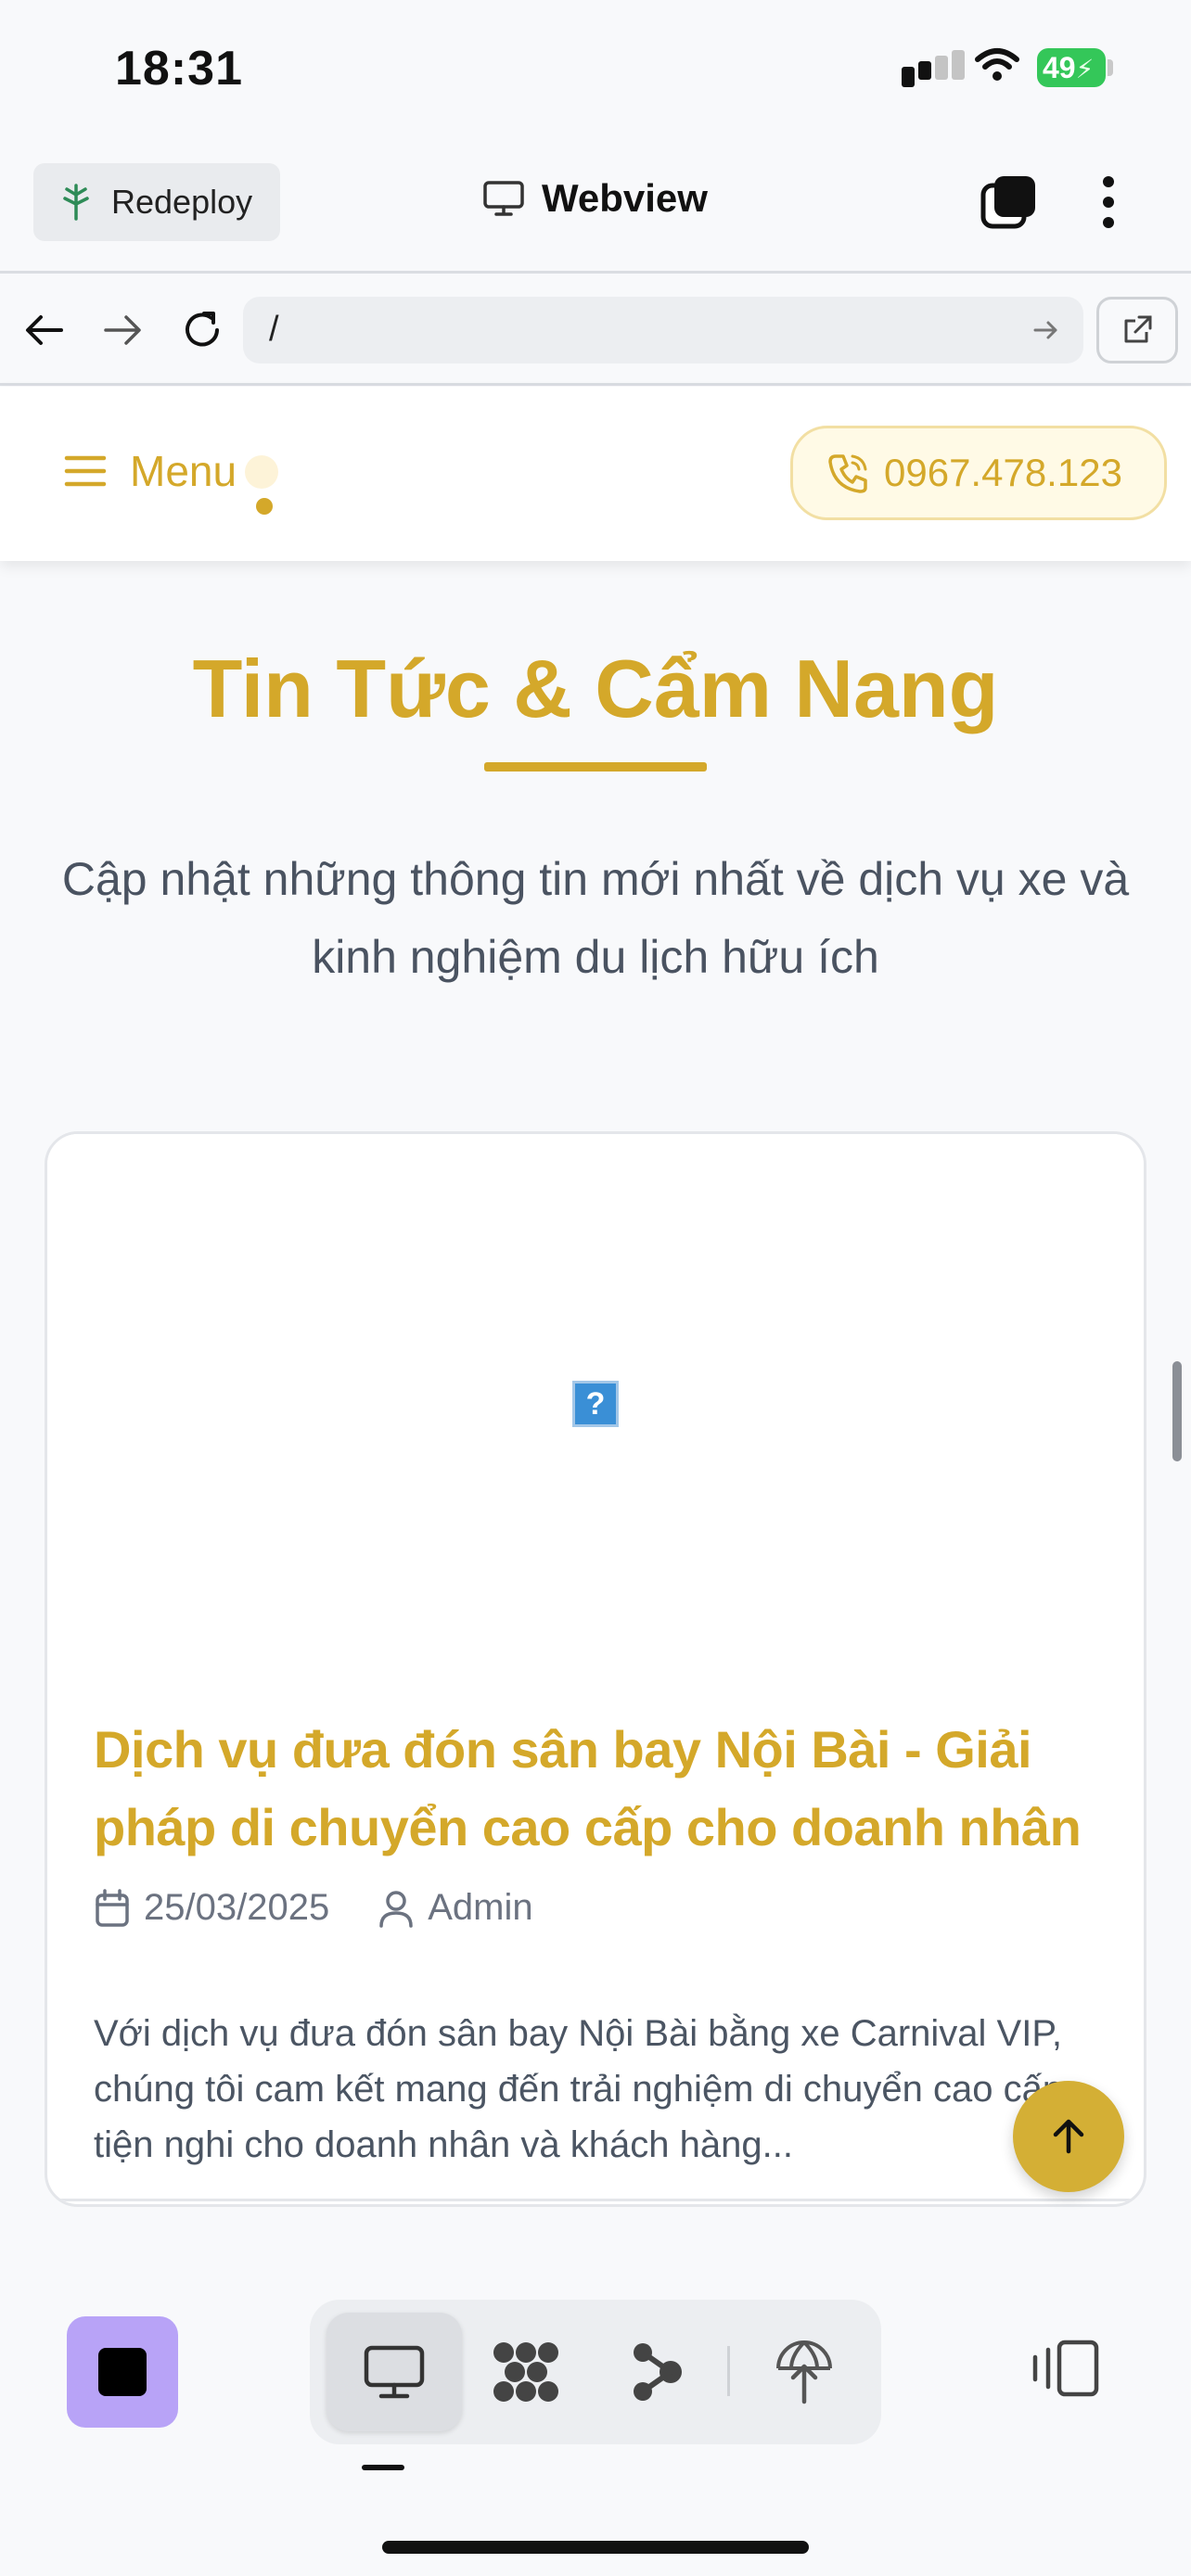  What do you see at coordinates (480, 1908) in the screenshot?
I see `article-author-text: Admin` at bounding box center [480, 1908].